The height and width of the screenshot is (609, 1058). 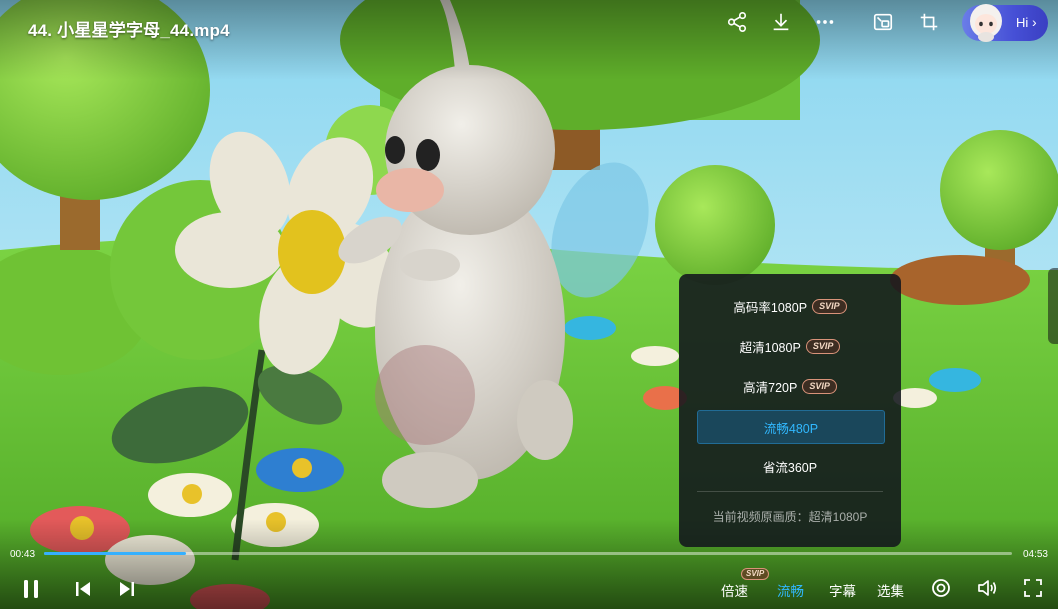 I want to click on danmaku-settings-button, so click(x=941, y=588).